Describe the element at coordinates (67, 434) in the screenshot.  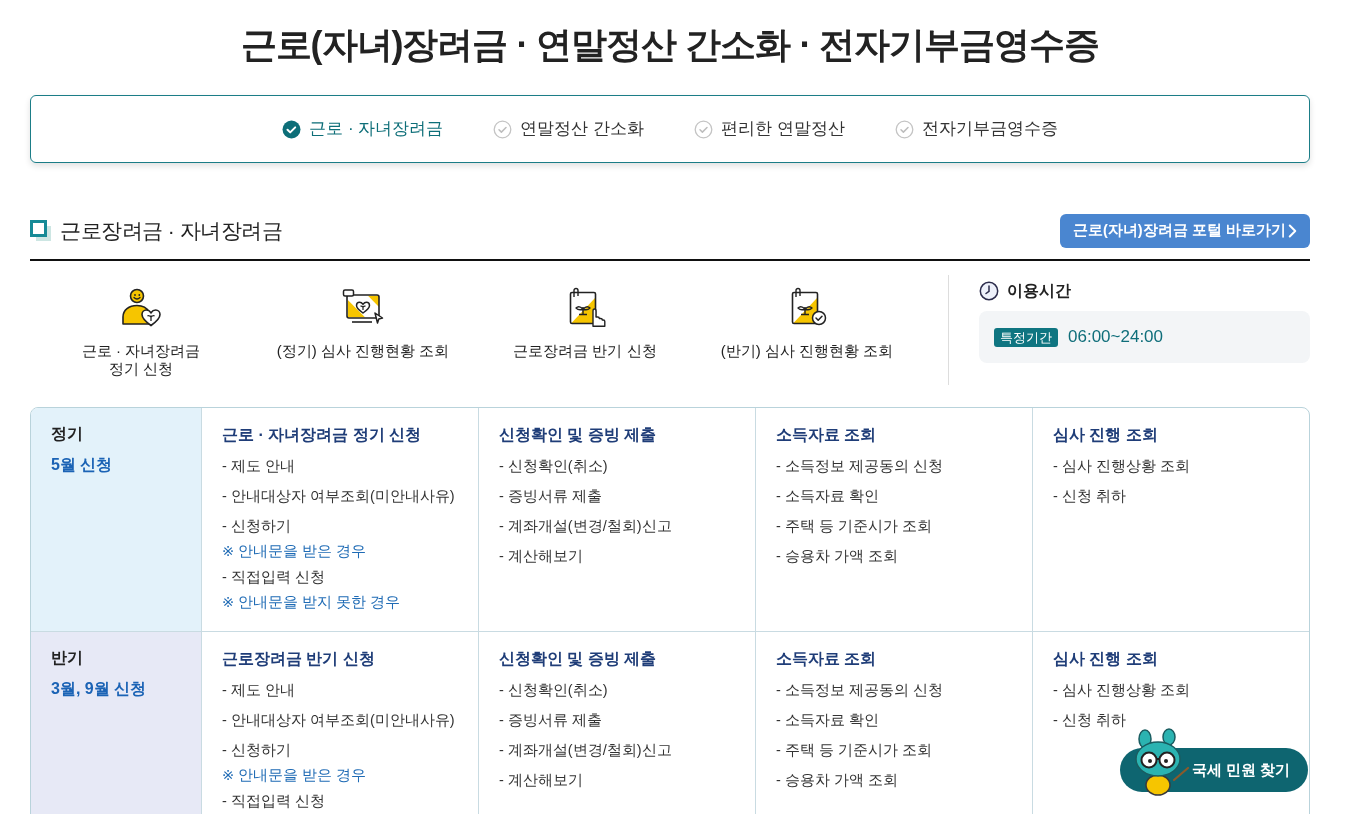
I see `row-label: 정기` at that location.